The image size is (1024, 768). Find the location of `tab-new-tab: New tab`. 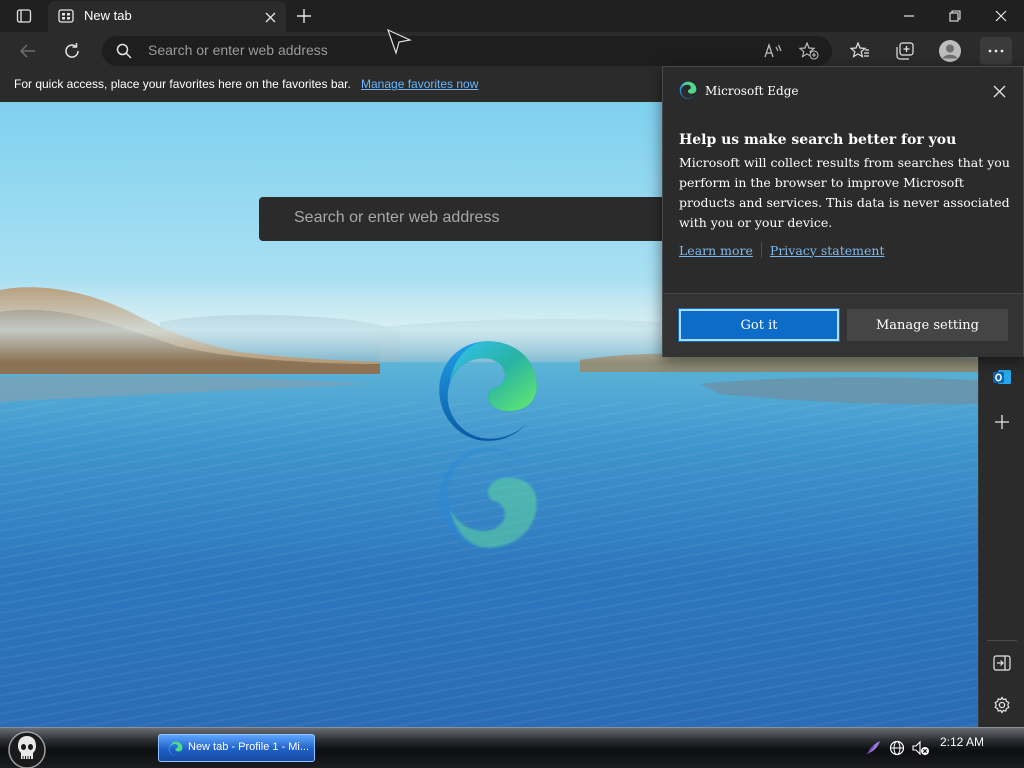

tab-new-tab: New tab is located at coordinates (167, 16).